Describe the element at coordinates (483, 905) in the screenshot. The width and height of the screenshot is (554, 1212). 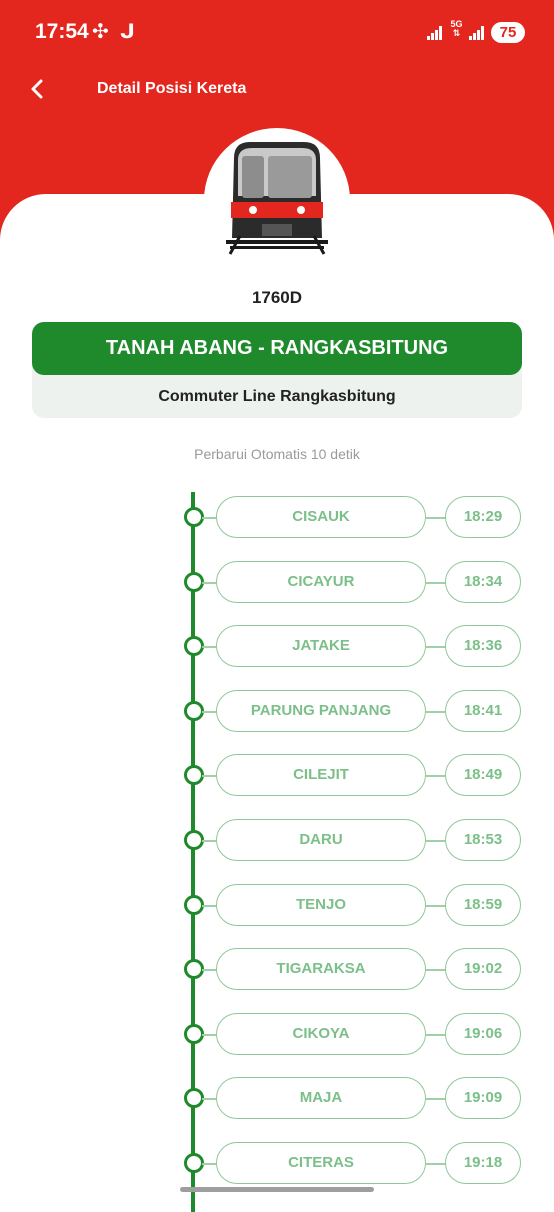
I see `arrival-time: 18:59` at that location.